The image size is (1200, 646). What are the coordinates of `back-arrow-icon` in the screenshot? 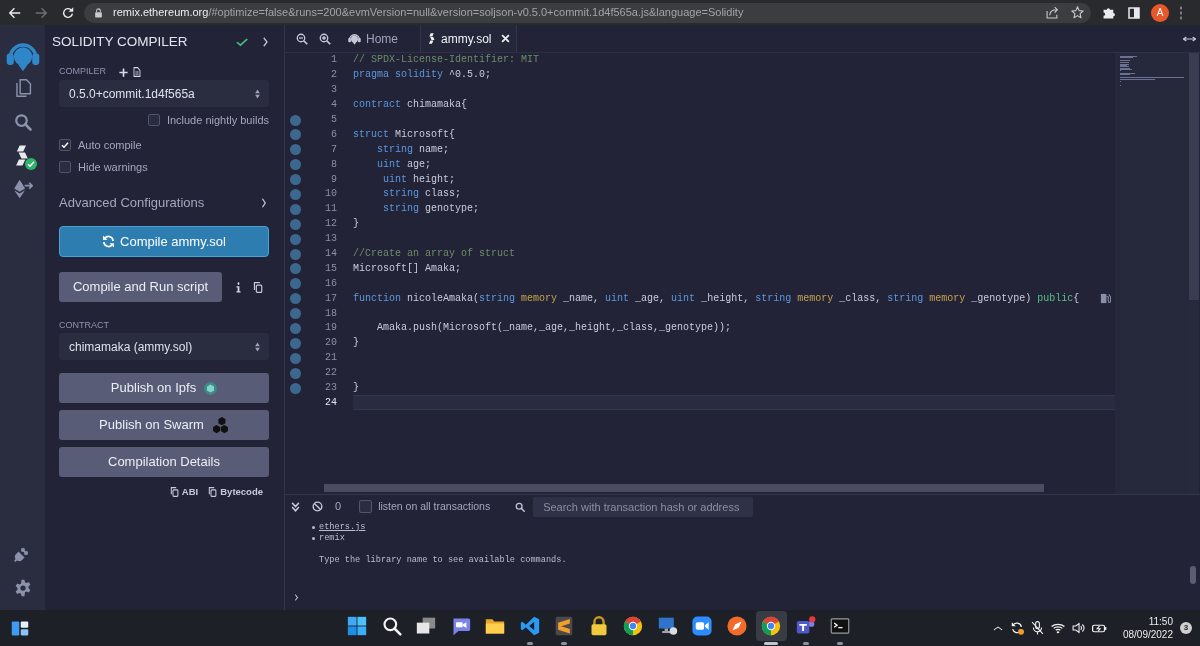 It's located at (15, 12).